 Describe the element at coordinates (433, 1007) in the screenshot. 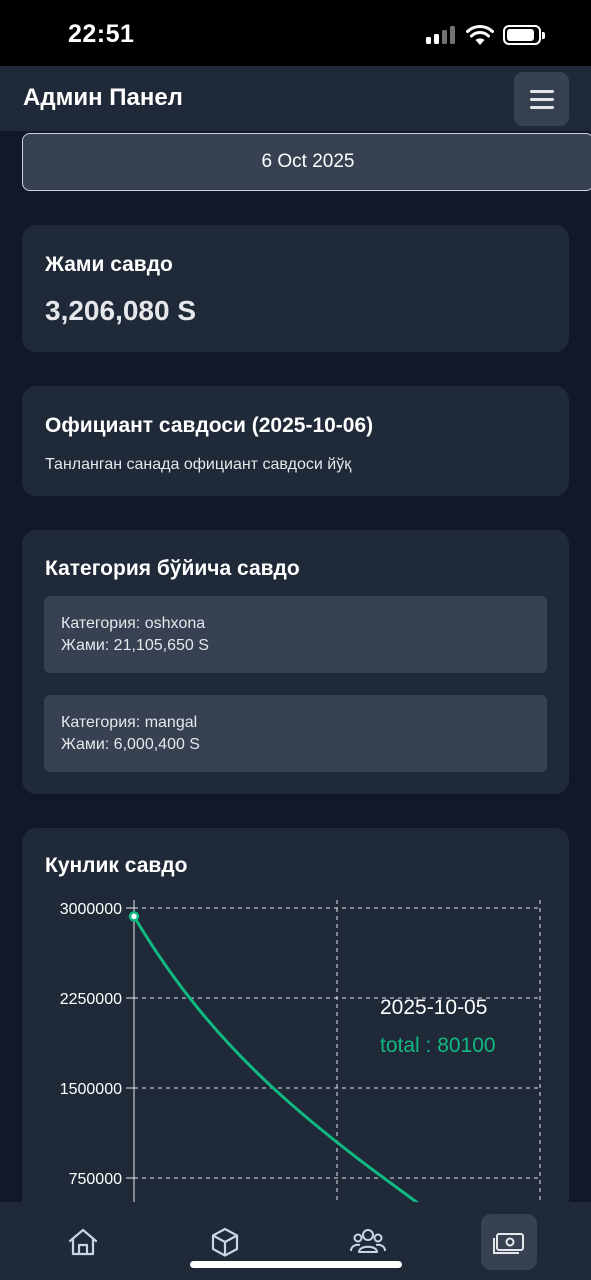

I see `tooltip-date: 2025-10-05` at that location.